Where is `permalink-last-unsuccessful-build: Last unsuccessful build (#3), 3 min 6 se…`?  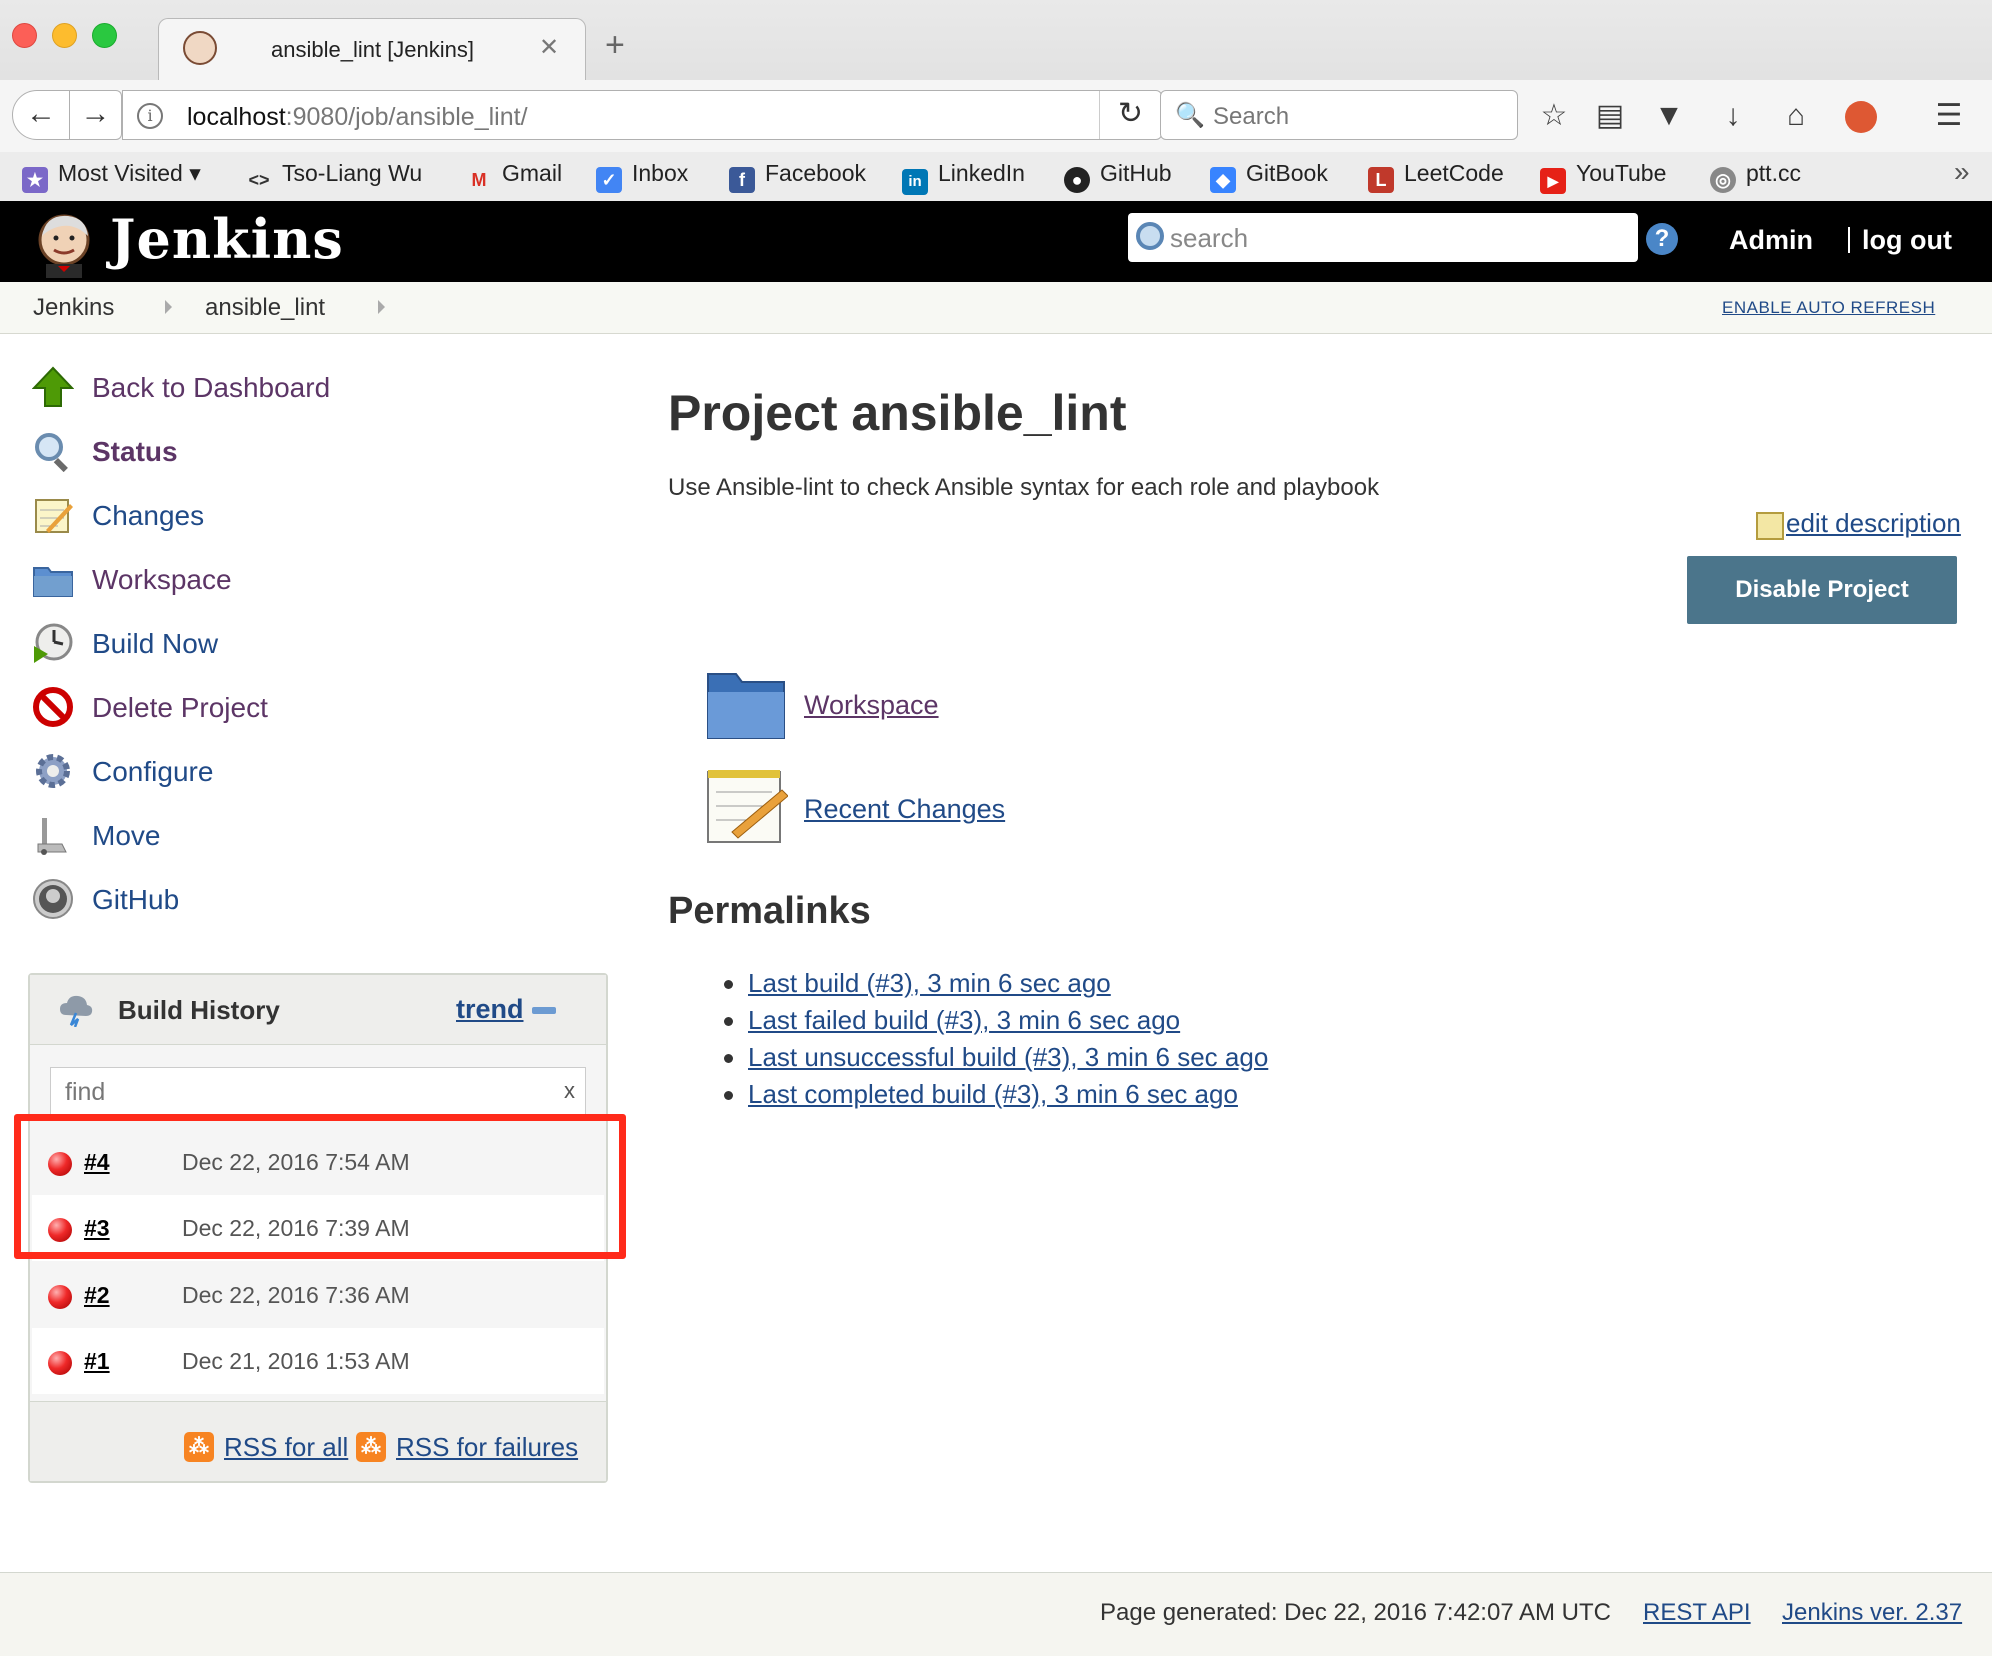
permalink-last-unsuccessful-build: Last unsuccessful build (#3), 3 min 6 se… is located at coordinates (1008, 1057).